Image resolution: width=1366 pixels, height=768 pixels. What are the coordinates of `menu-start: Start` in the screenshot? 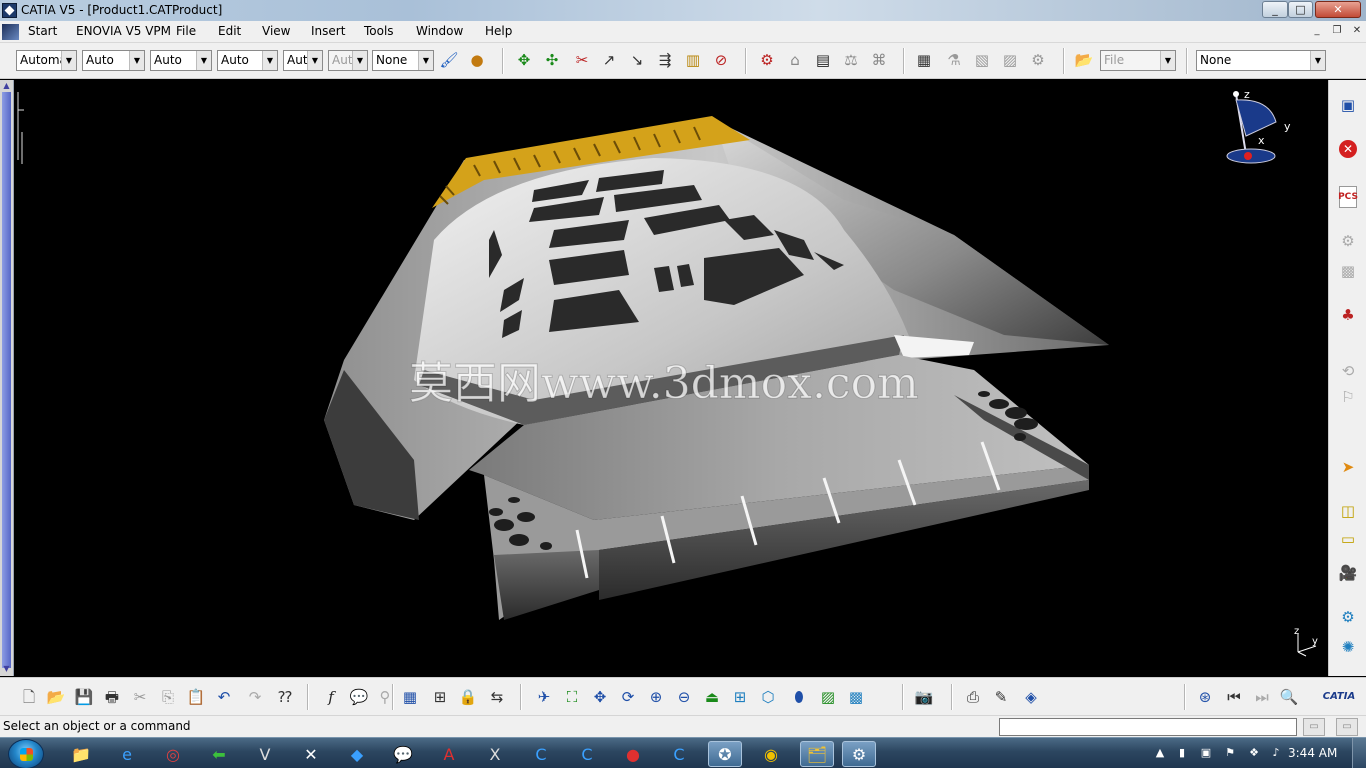 It's located at (42, 31).